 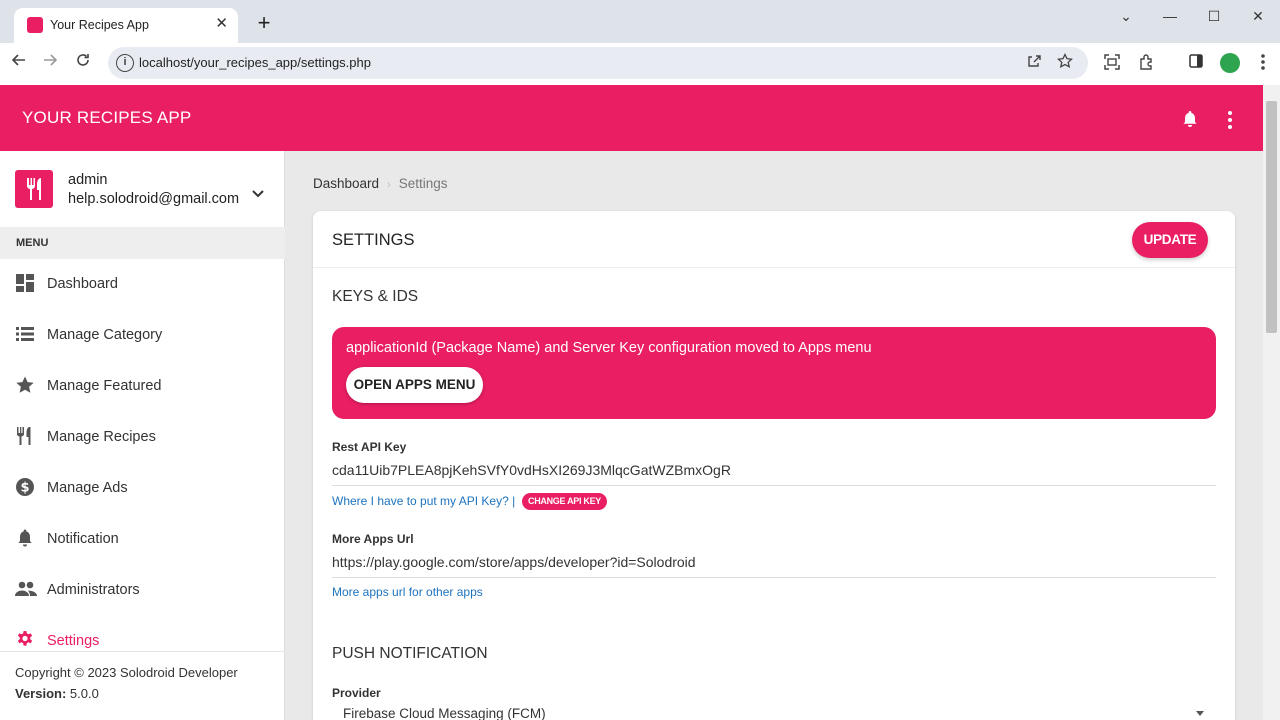 I want to click on extensions-icon, so click(x=1147, y=64).